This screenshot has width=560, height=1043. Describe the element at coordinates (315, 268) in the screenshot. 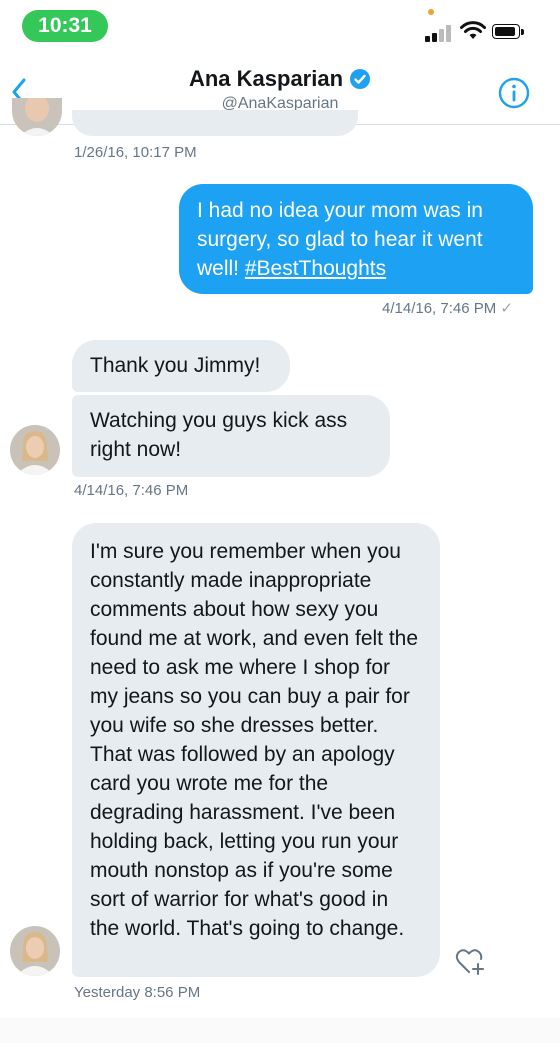

I see `hashtag-link: #BestThoughts` at that location.